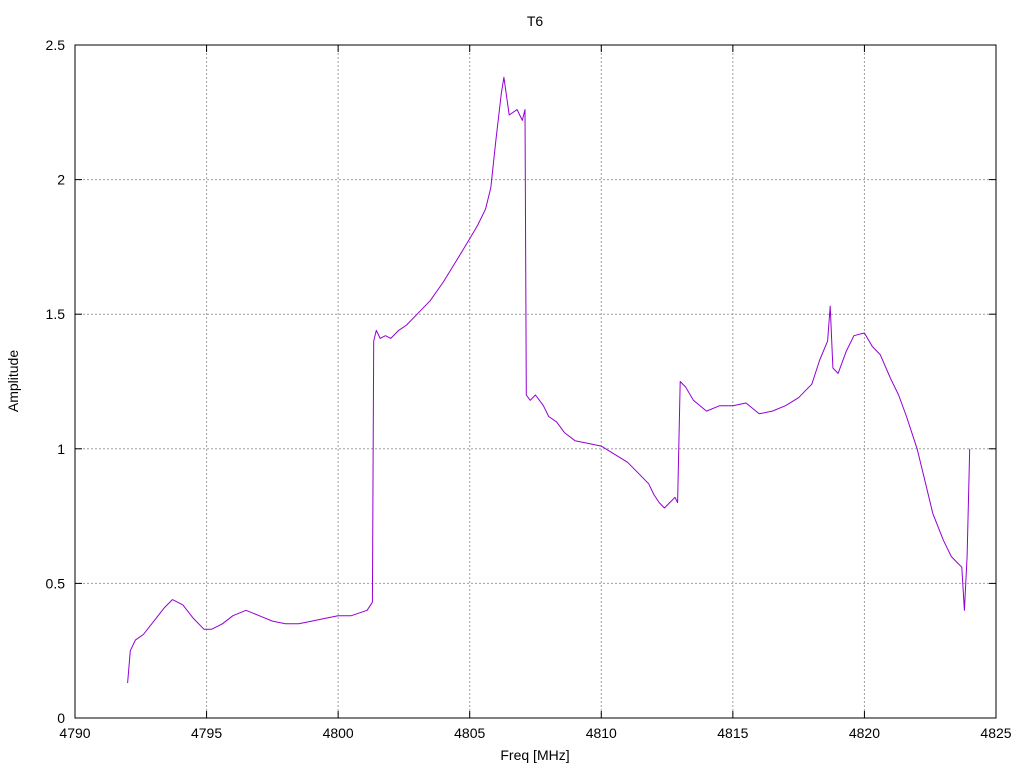  What do you see at coordinates (56, 314) in the screenshot?
I see `y-tick-label: 1.5` at bounding box center [56, 314].